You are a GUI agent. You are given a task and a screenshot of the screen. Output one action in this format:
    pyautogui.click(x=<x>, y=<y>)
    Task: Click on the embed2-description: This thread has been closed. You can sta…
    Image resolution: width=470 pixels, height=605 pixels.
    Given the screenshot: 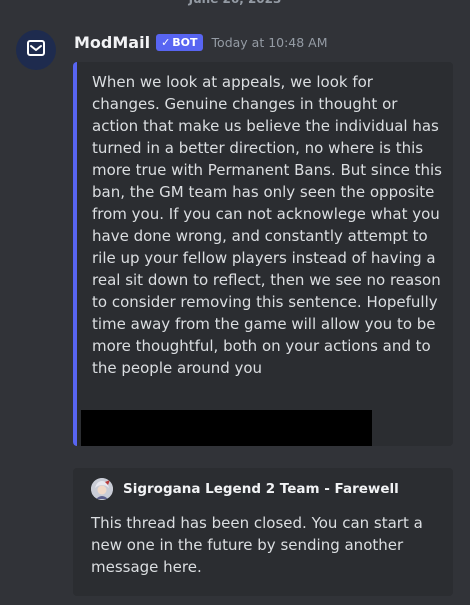 What is the action you would take?
    pyautogui.click(x=257, y=545)
    